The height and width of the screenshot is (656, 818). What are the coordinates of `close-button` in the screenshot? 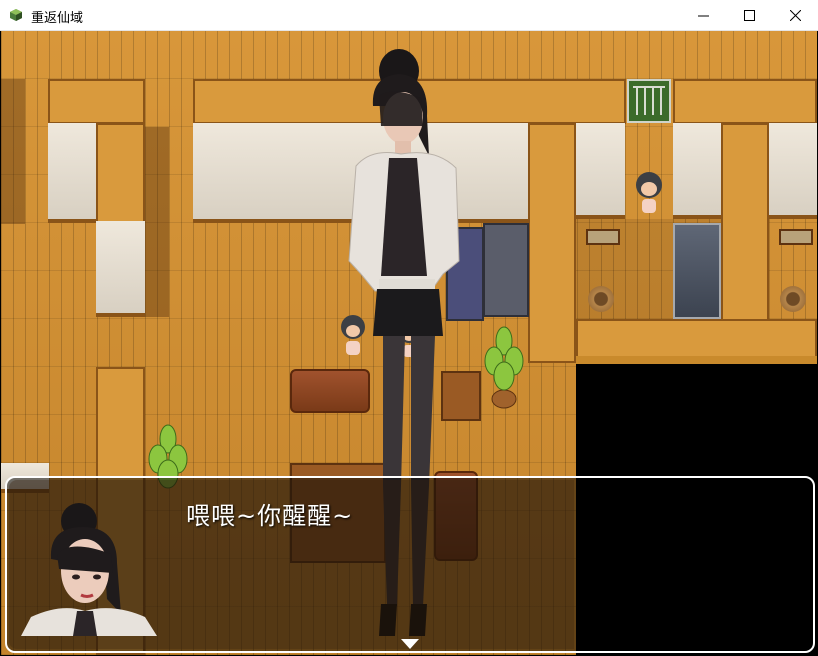 It's located at (795, 15).